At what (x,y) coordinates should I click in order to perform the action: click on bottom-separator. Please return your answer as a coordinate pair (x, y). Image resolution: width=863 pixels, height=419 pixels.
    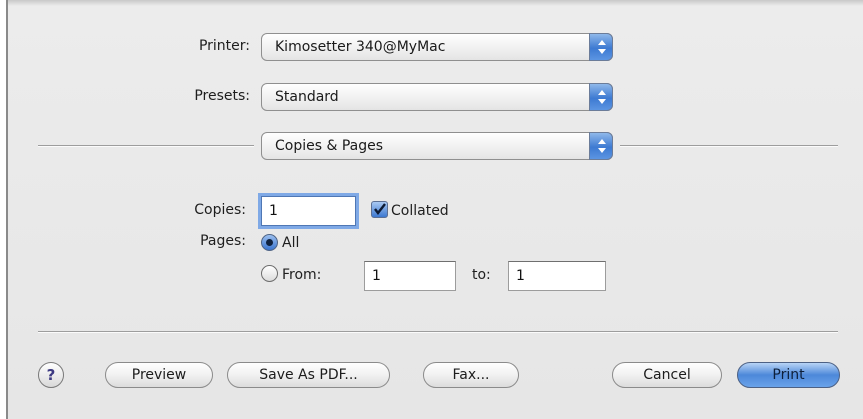
    Looking at the image, I should click on (438, 332).